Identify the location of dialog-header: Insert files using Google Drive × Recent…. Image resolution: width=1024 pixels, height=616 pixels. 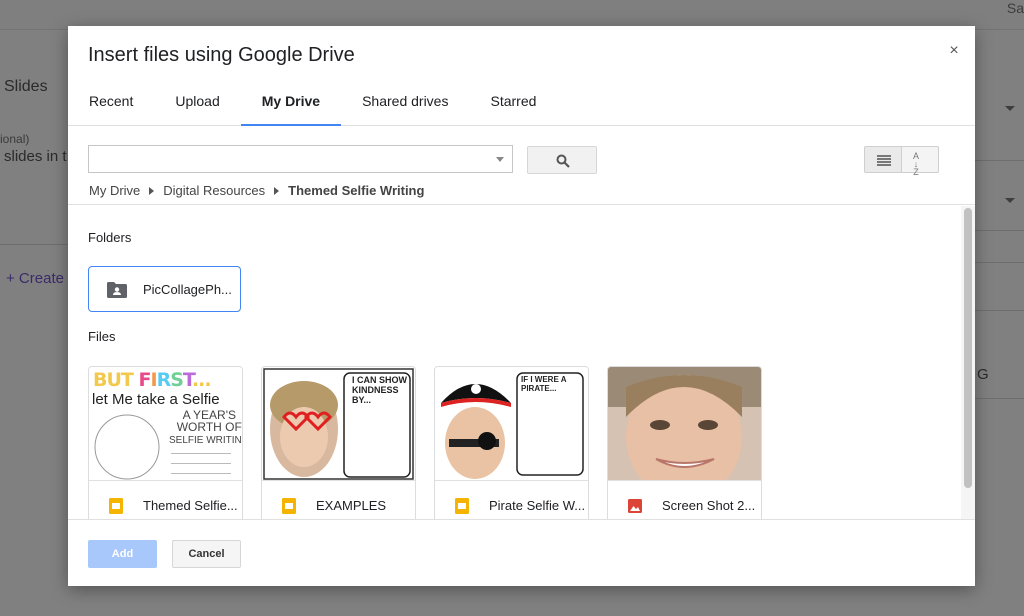
(521, 76).